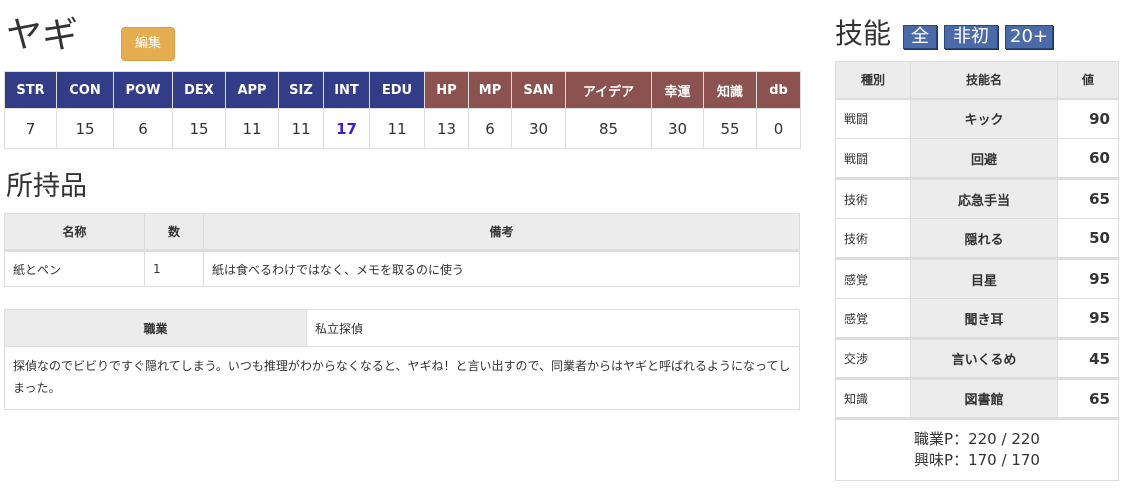 The width and height of the screenshot is (1129, 503). I want to click on skill-name: 隠れる, so click(984, 238).